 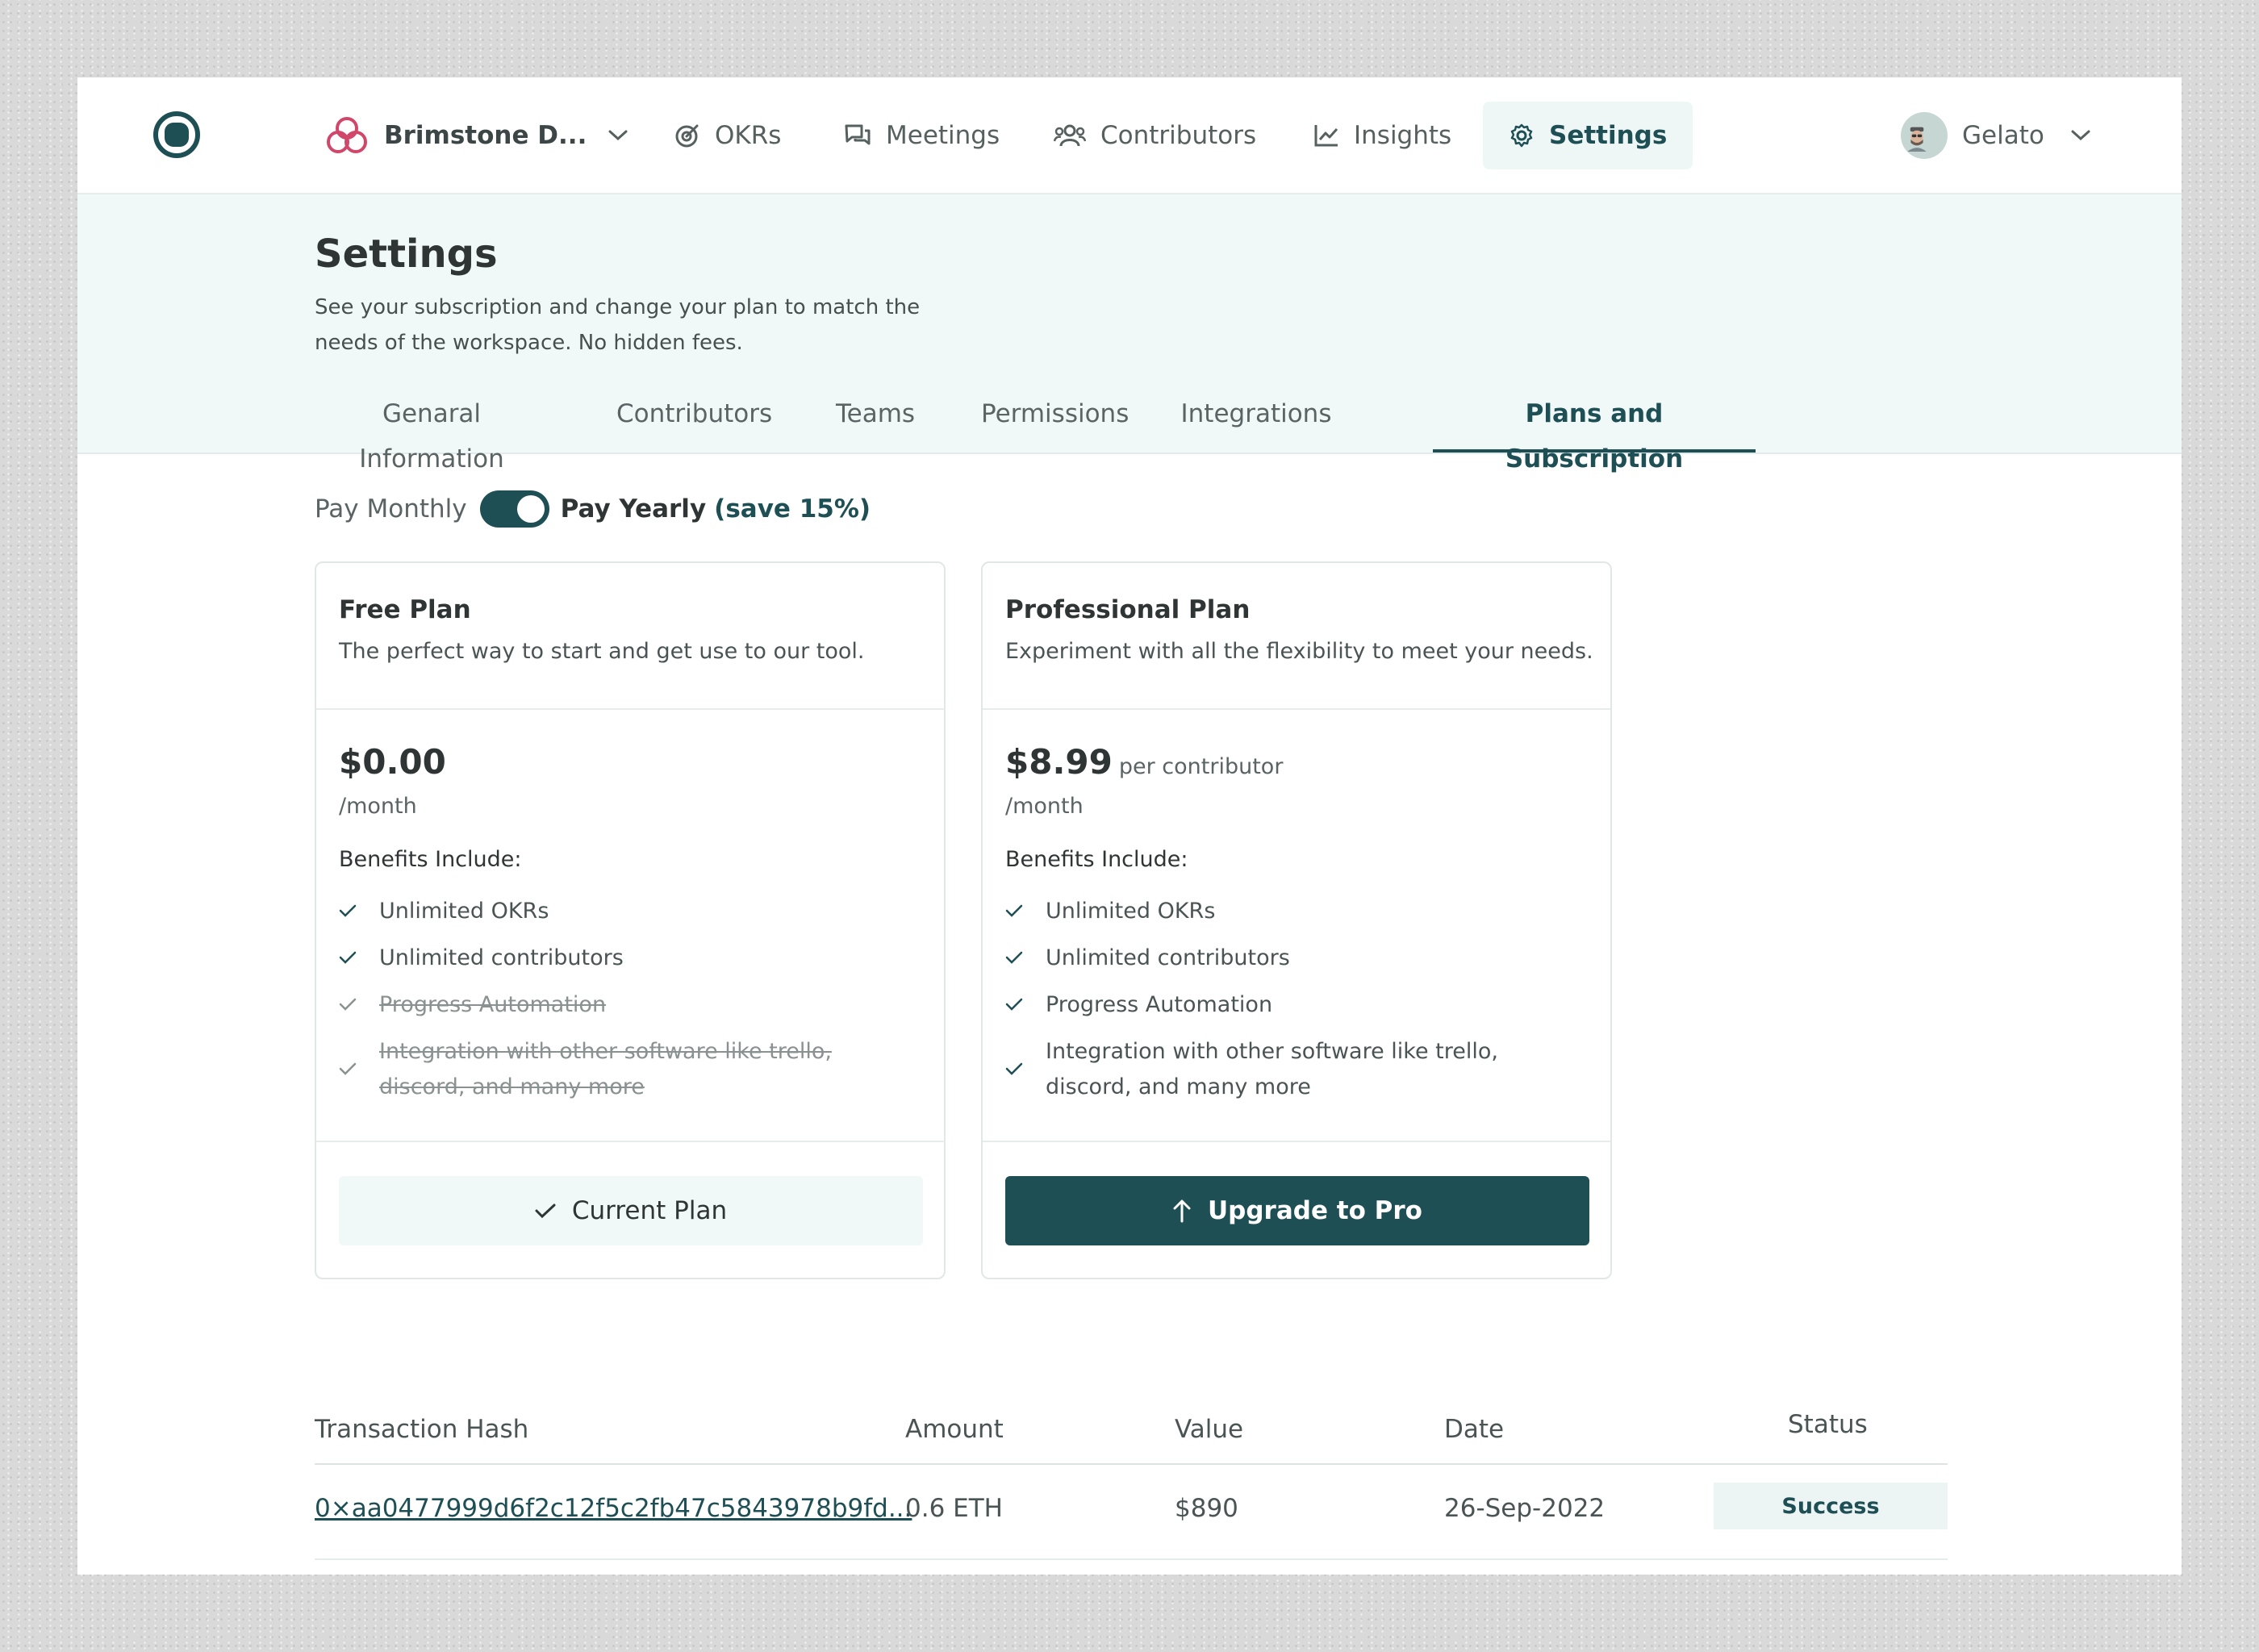 I want to click on current-plan-button: Current Plan, so click(x=631, y=1210).